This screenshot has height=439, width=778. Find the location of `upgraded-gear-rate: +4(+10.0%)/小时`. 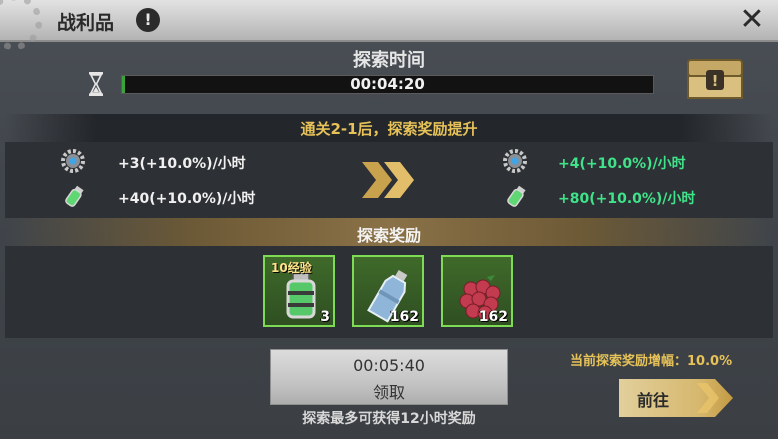

upgraded-gear-rate: +4(+10.0%)/小时 is located at coordinates (622, 164).